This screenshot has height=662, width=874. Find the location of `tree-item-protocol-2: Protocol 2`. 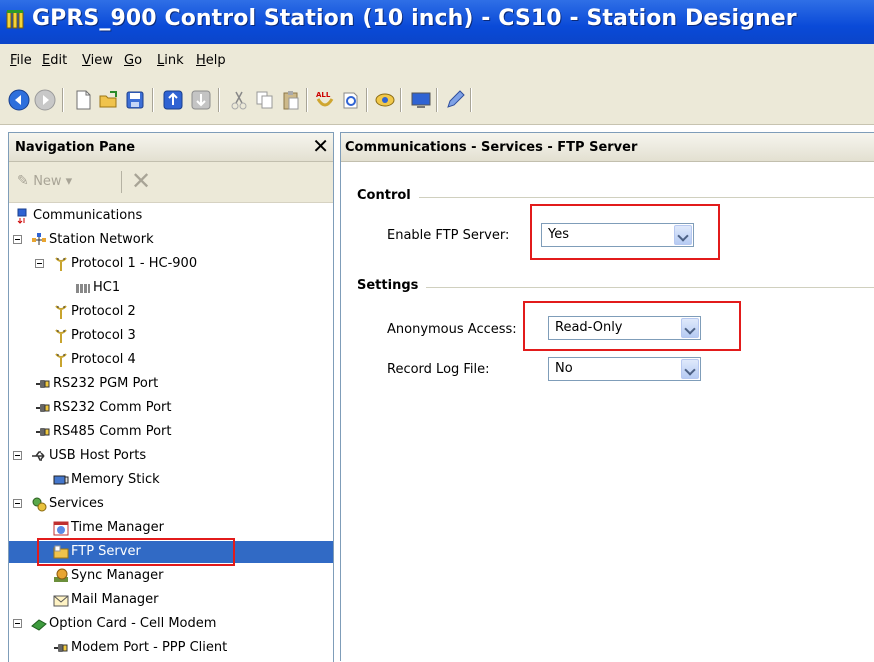

tree-item-protocol-2: Protocol 2 is located at coordinates (171, 312).